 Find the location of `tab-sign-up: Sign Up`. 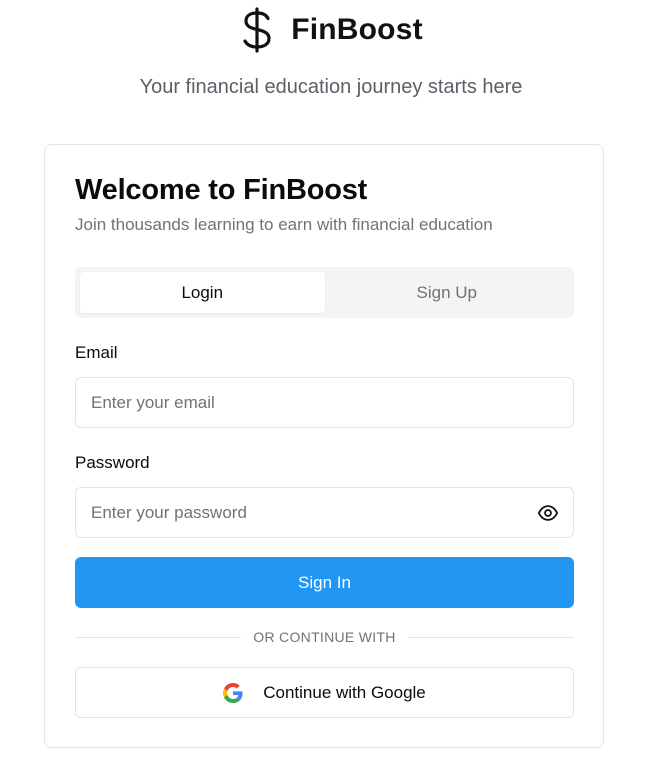

tab-sign-up: Sign Up is located at coordinates (447, 292).